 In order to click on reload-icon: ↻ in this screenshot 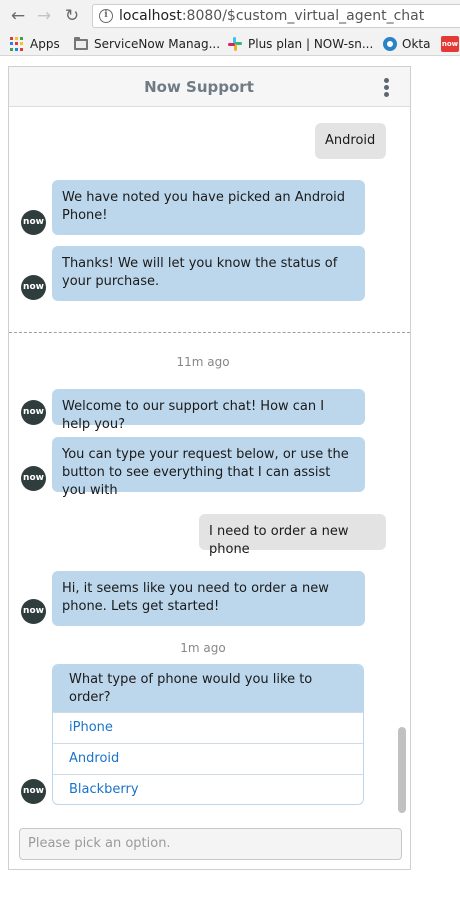, I will do `click(72, 16)`.